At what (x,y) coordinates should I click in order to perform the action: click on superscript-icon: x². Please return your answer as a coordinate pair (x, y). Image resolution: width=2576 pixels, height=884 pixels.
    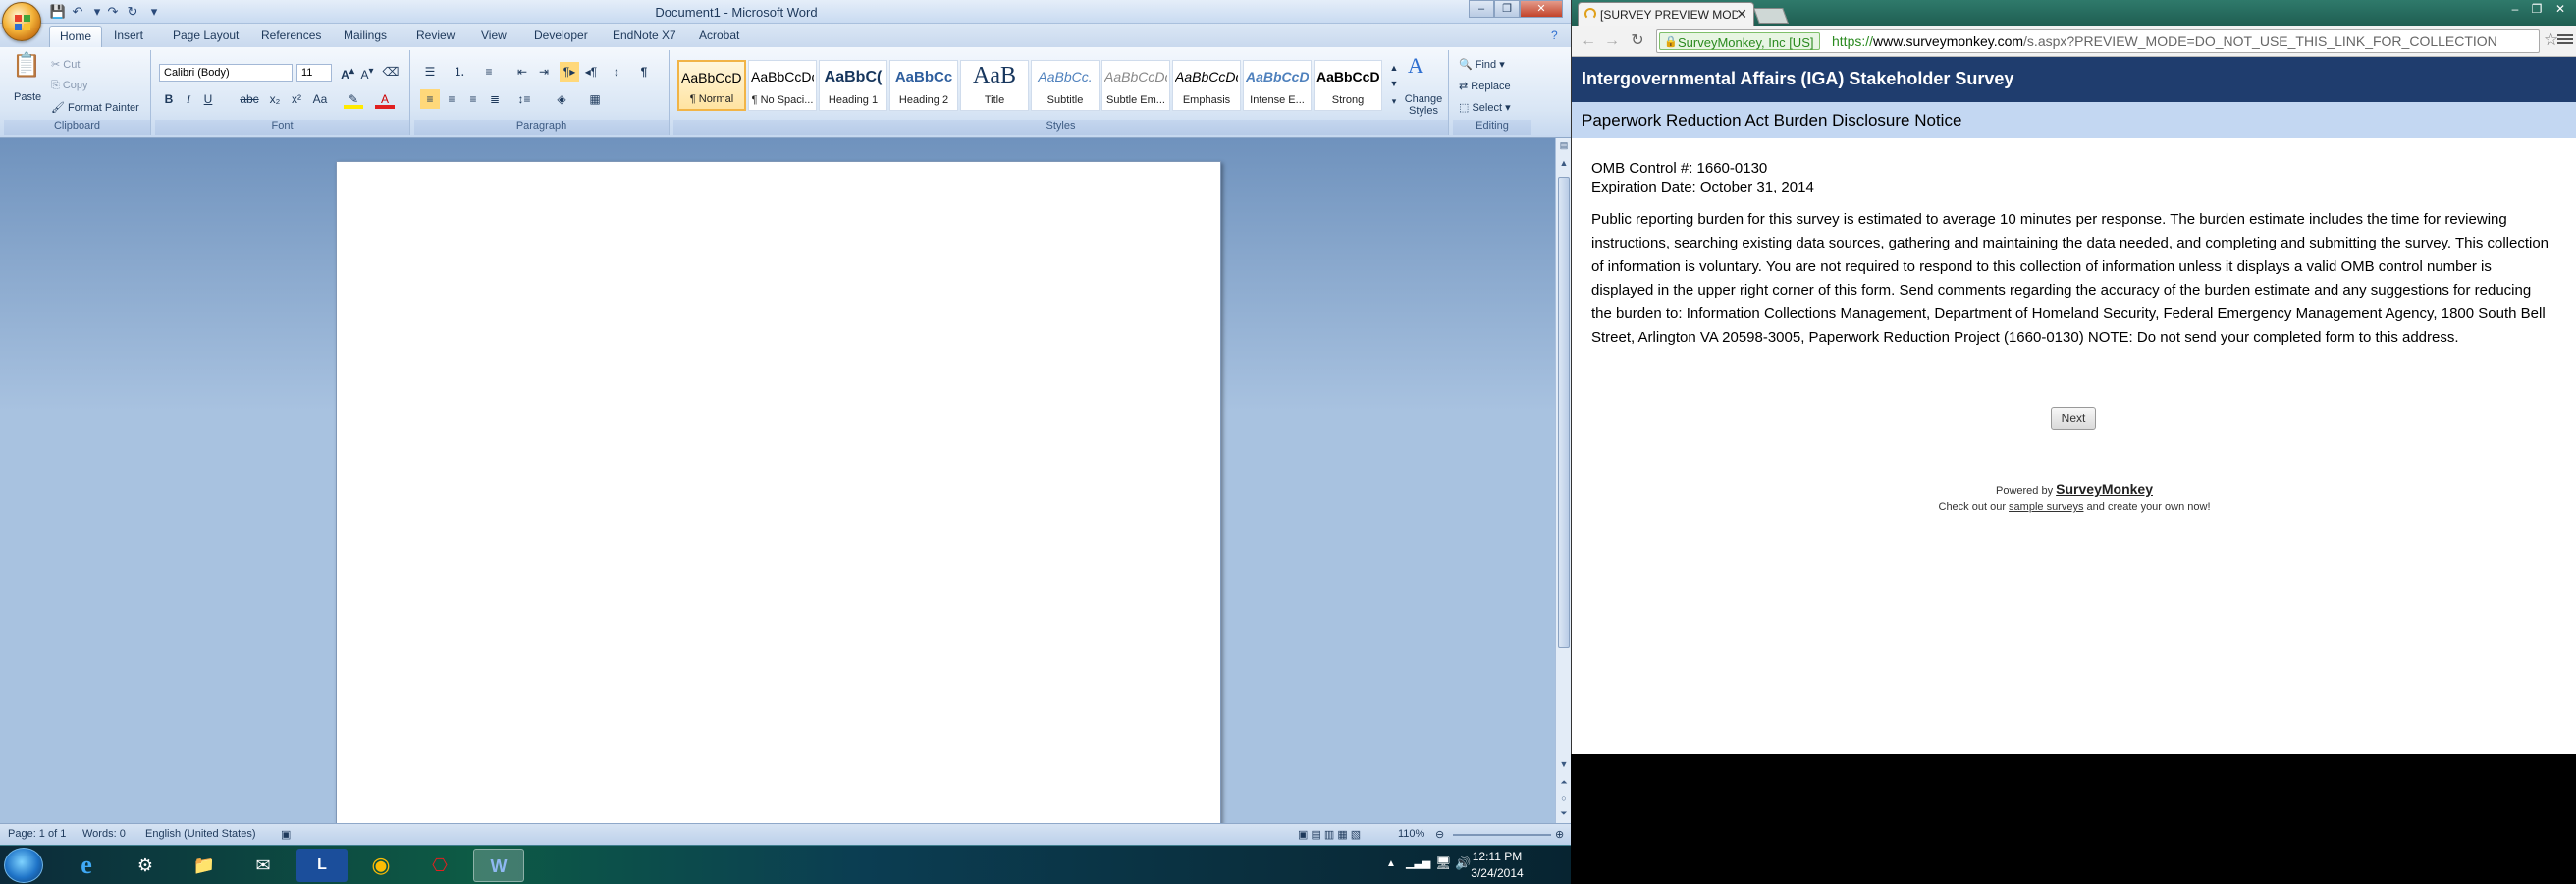
    Looking at the image, I should click on (296, 99).